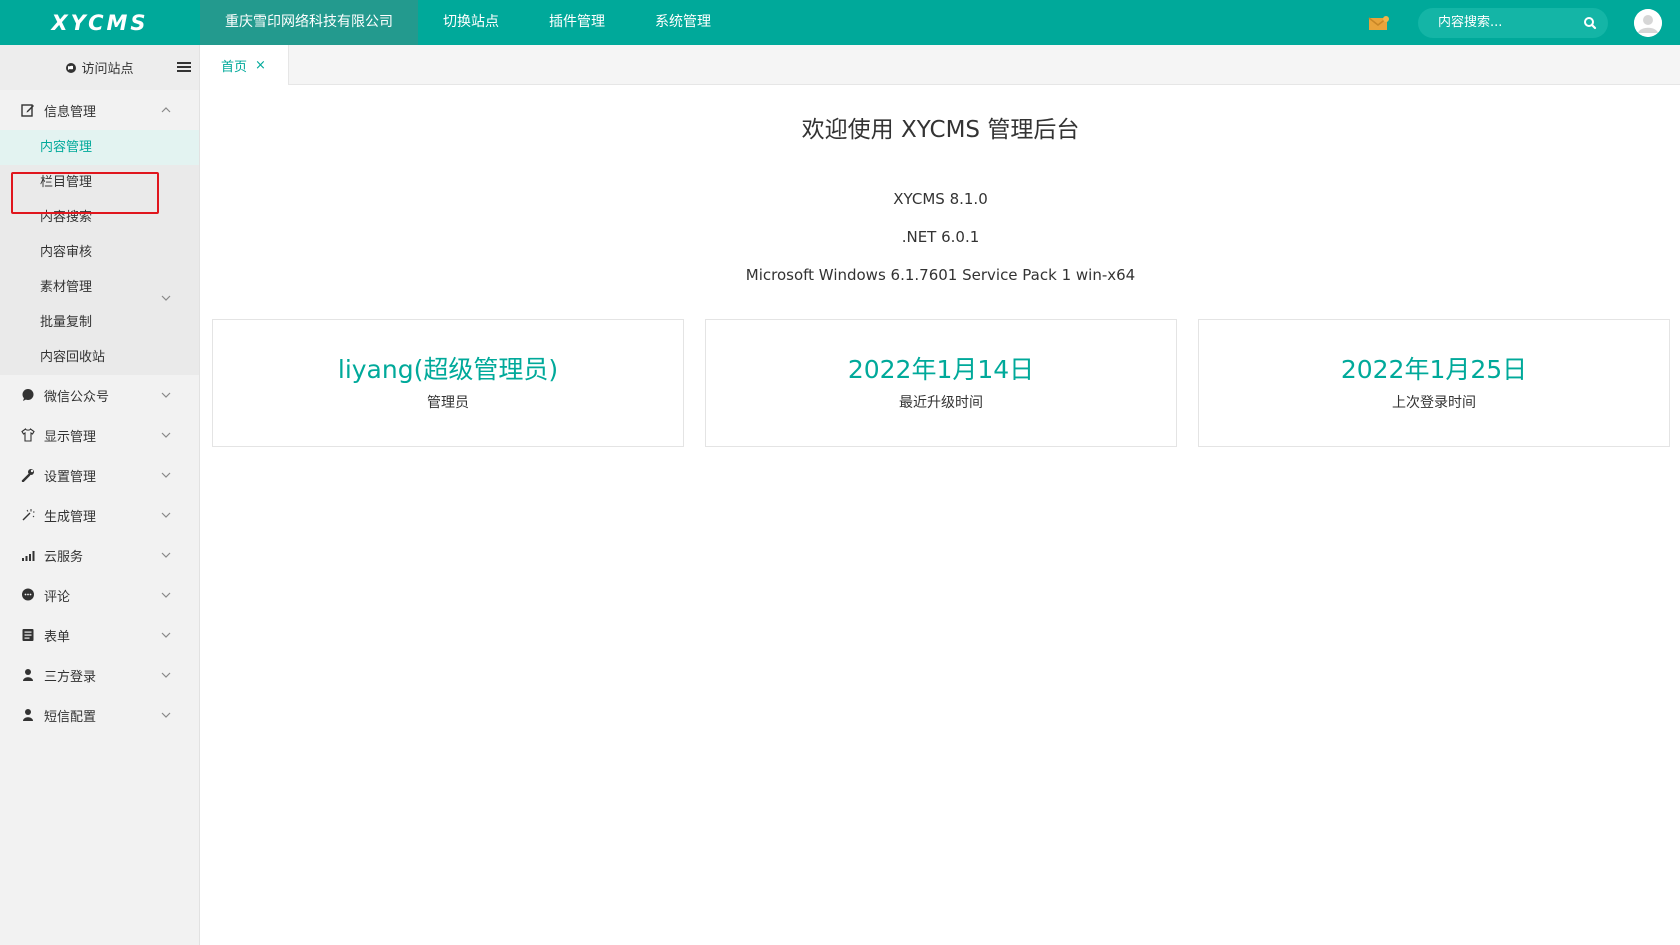  I want to click on nav-switch-site: 切换站点, so click(471, 22).